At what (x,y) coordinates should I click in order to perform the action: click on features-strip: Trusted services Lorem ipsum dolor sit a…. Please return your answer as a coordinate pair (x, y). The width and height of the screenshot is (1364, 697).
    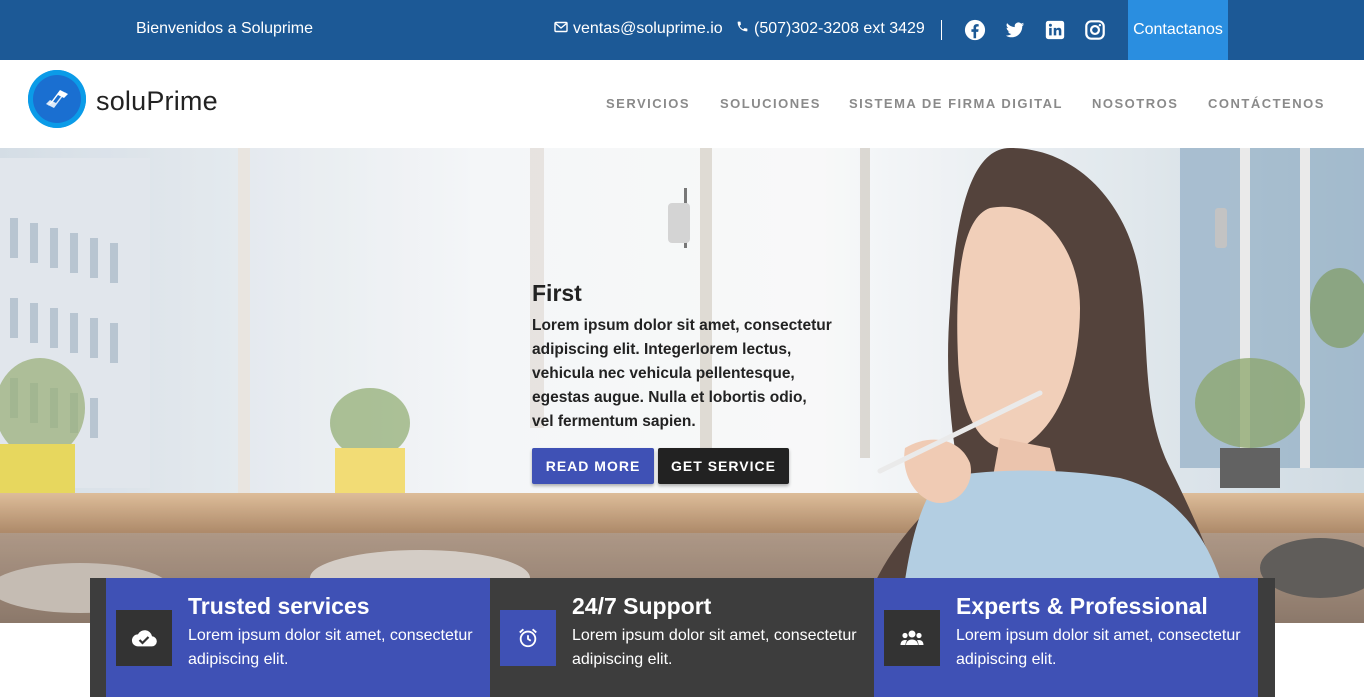
    Looking at the image, I should click on (682, 637).